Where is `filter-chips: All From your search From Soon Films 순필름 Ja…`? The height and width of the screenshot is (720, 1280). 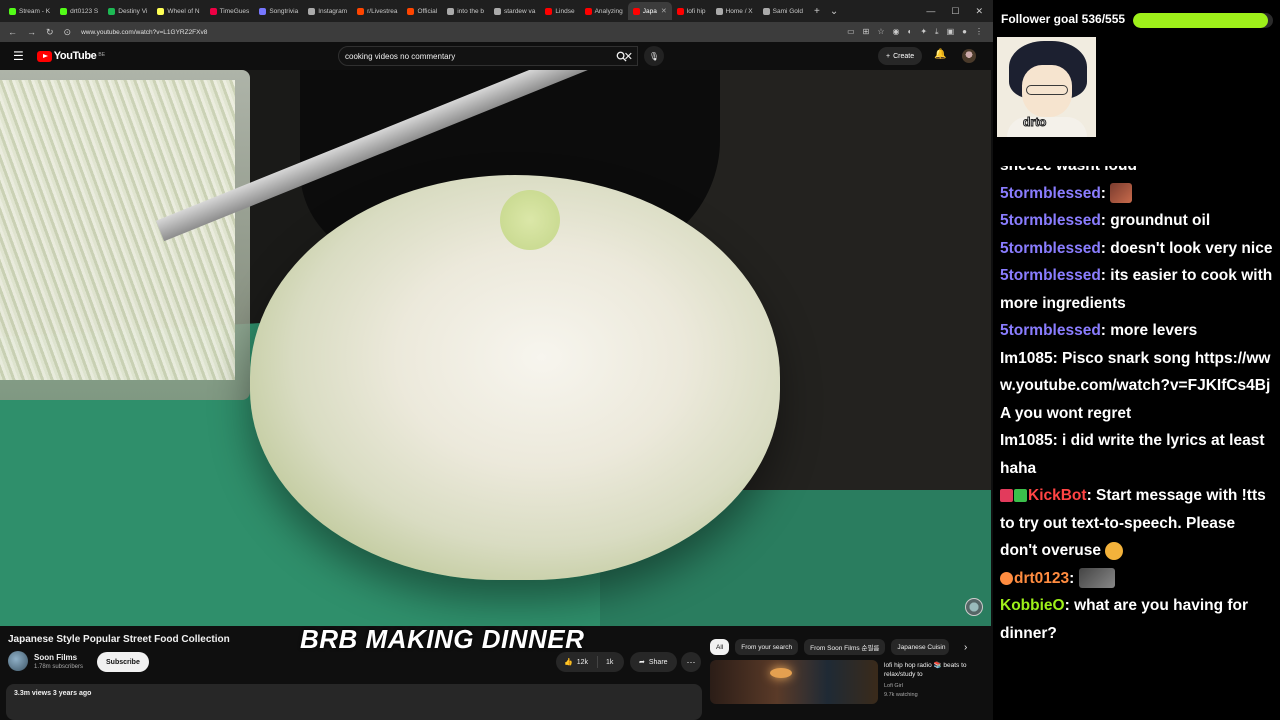 filter-chips: All From your search From Soon Films 순필름 Ja… is located at coordinates (830, 647).